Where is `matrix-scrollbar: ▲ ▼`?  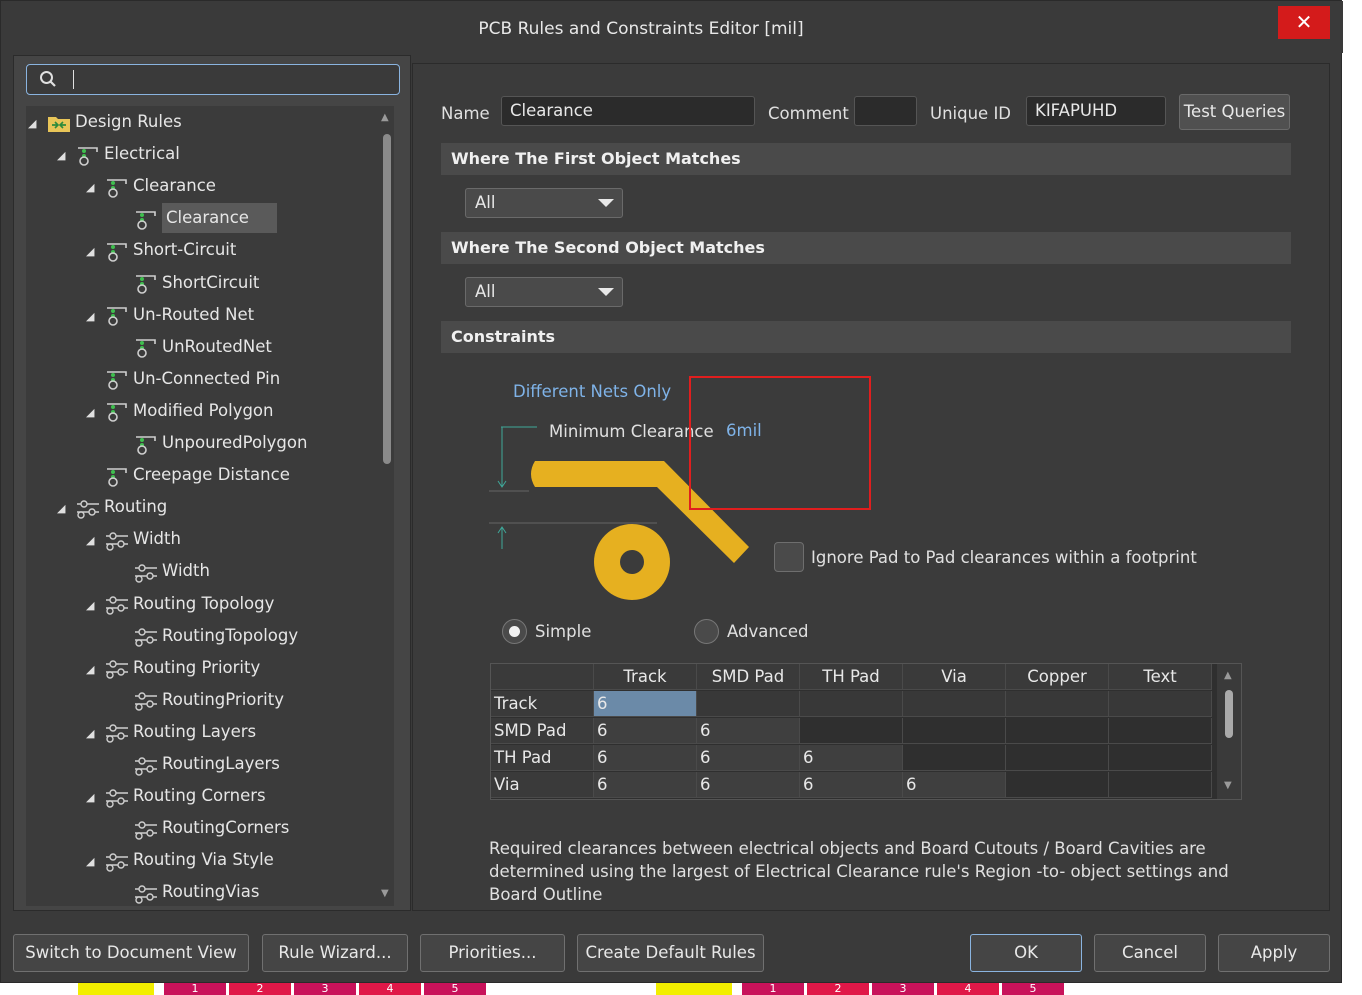 matrix-scrollbar: ▲ ▼ is located at coordinates (1229, 731).